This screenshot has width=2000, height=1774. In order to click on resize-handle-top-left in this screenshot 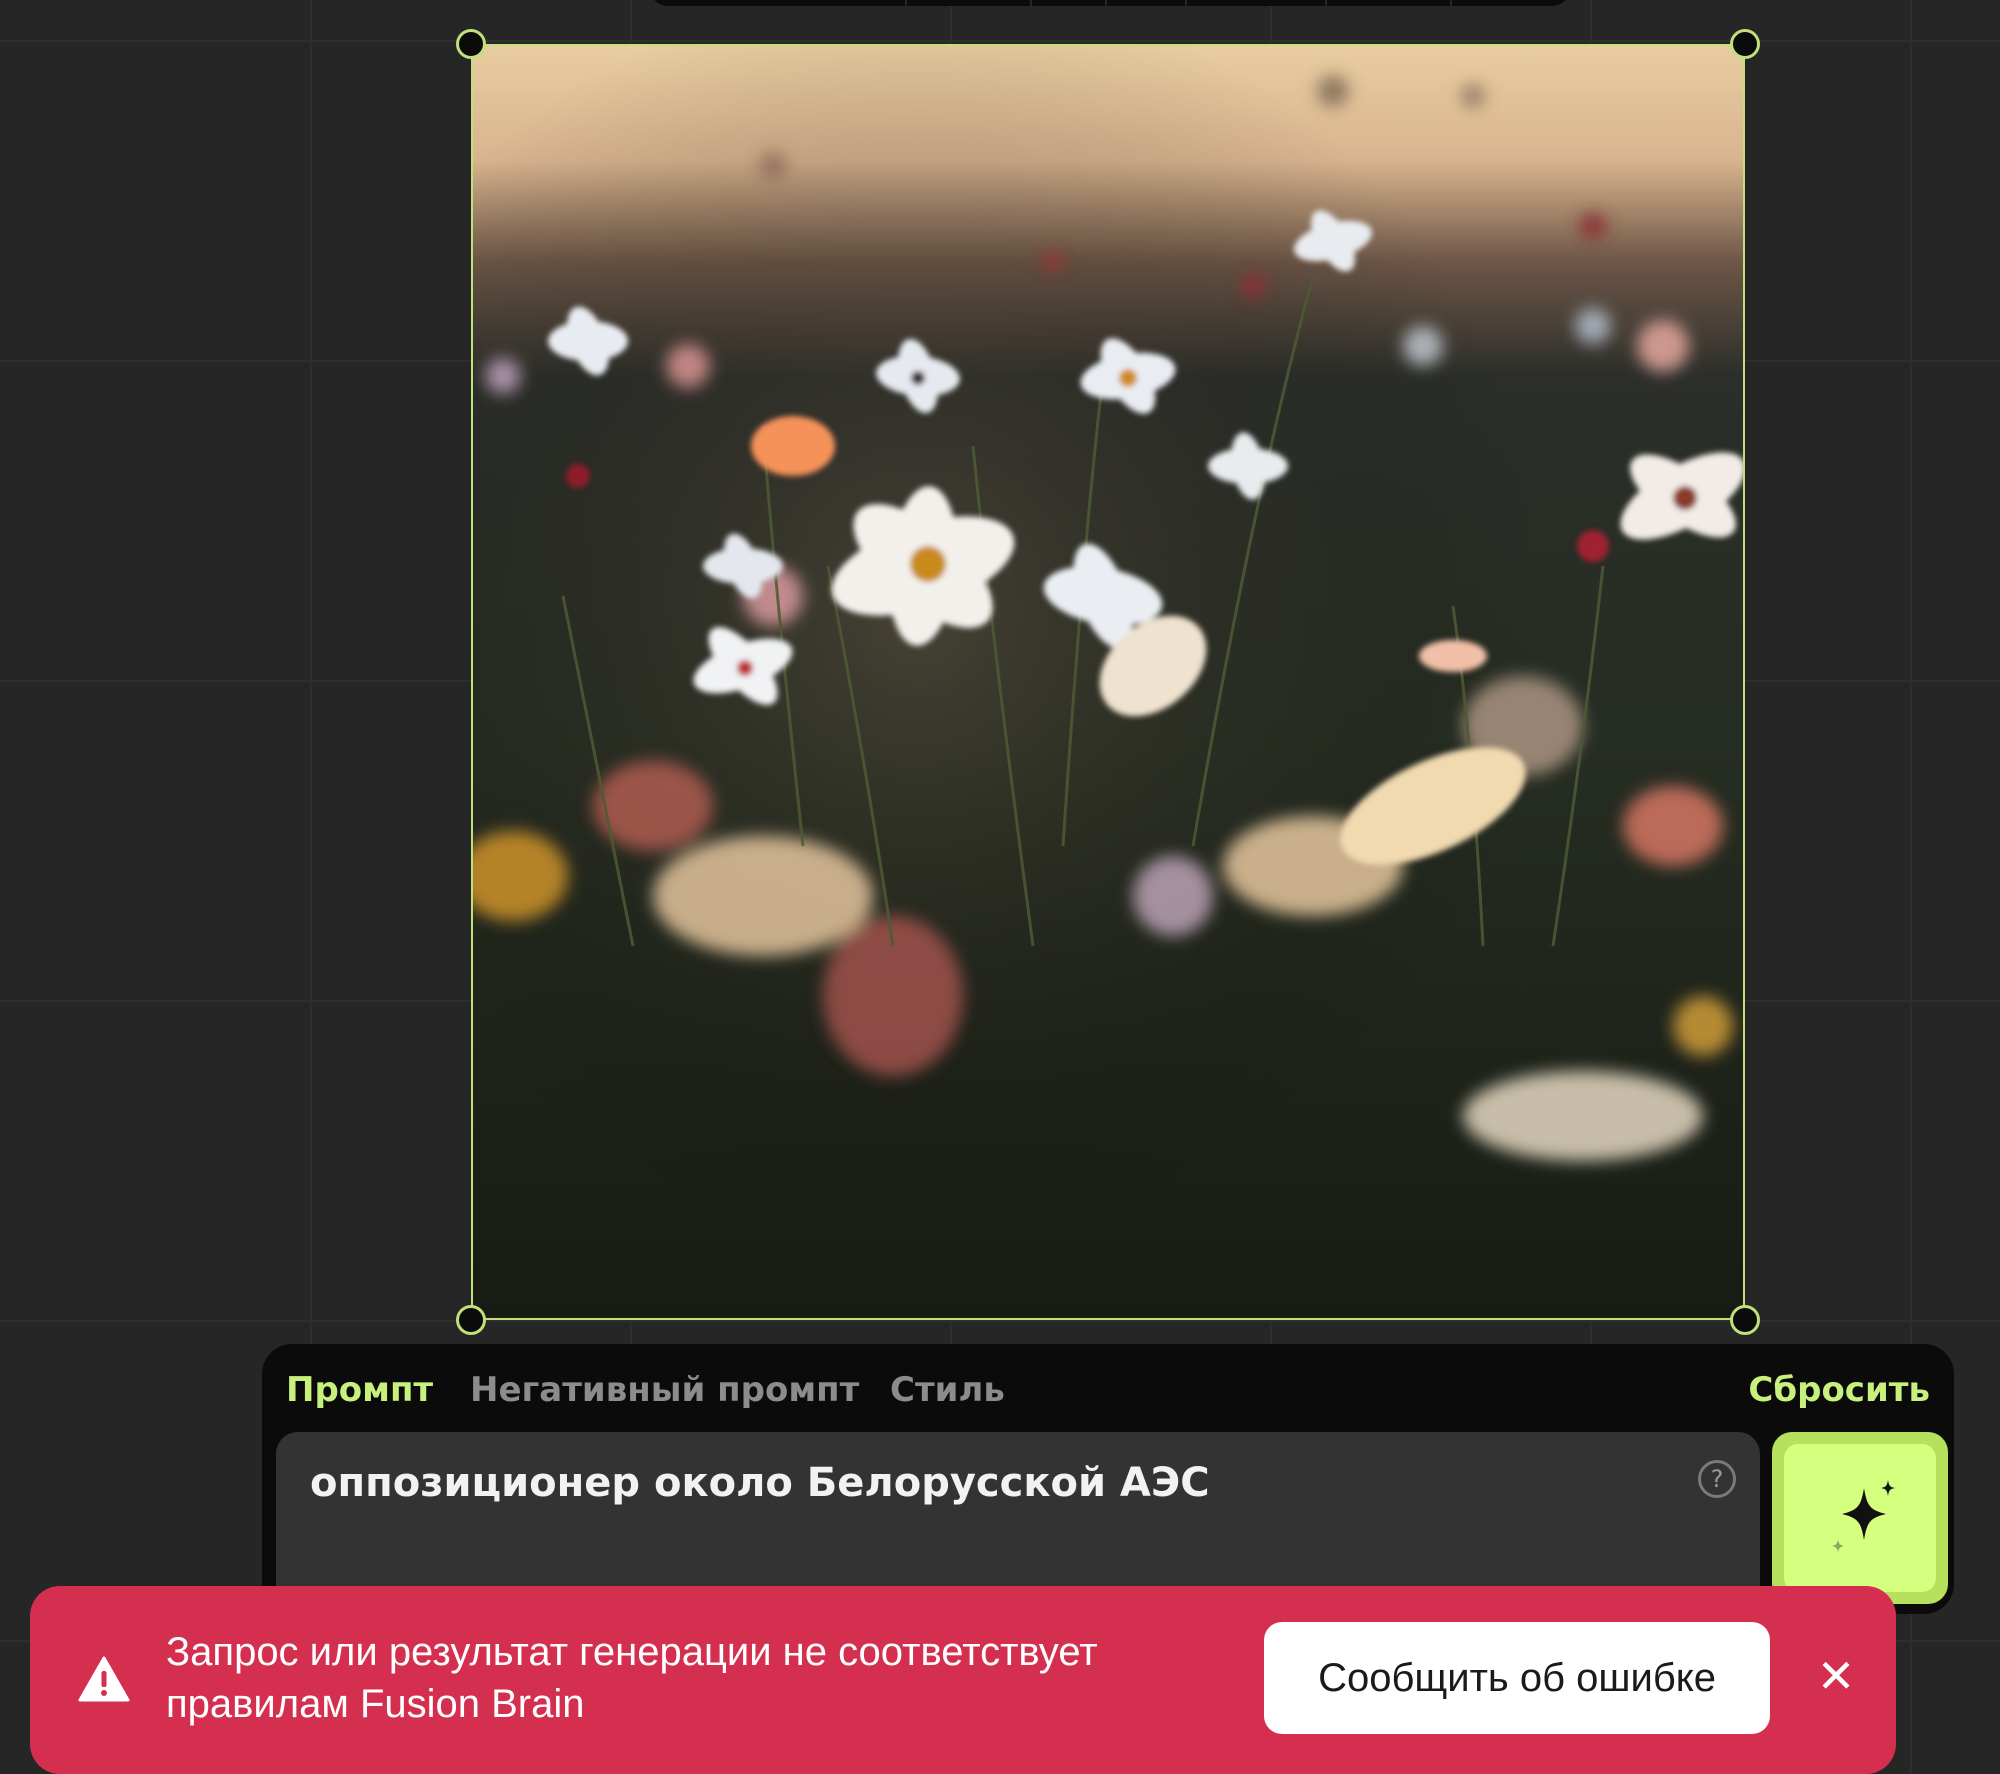, I will do `click(471, 44)`.